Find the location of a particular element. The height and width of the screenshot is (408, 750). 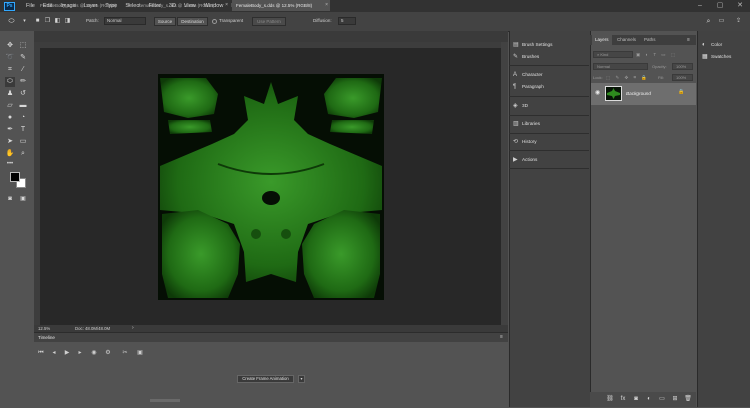

hand-tool-icon: ✋ is located at coordinates (10, 154).